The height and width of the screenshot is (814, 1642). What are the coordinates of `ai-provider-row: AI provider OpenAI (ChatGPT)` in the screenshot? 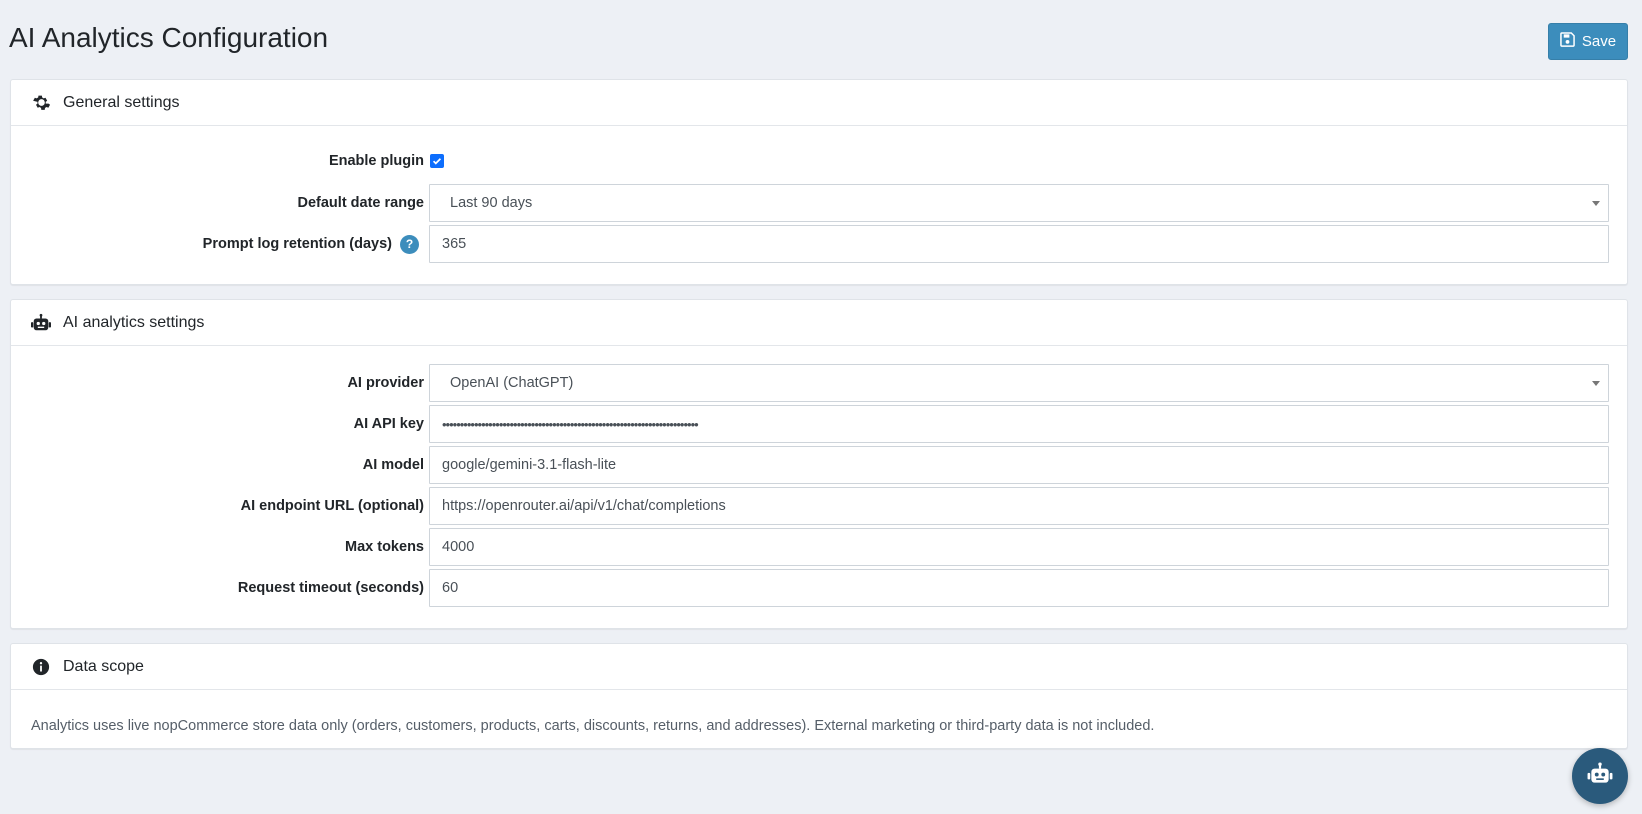 It's located at (820, 383).